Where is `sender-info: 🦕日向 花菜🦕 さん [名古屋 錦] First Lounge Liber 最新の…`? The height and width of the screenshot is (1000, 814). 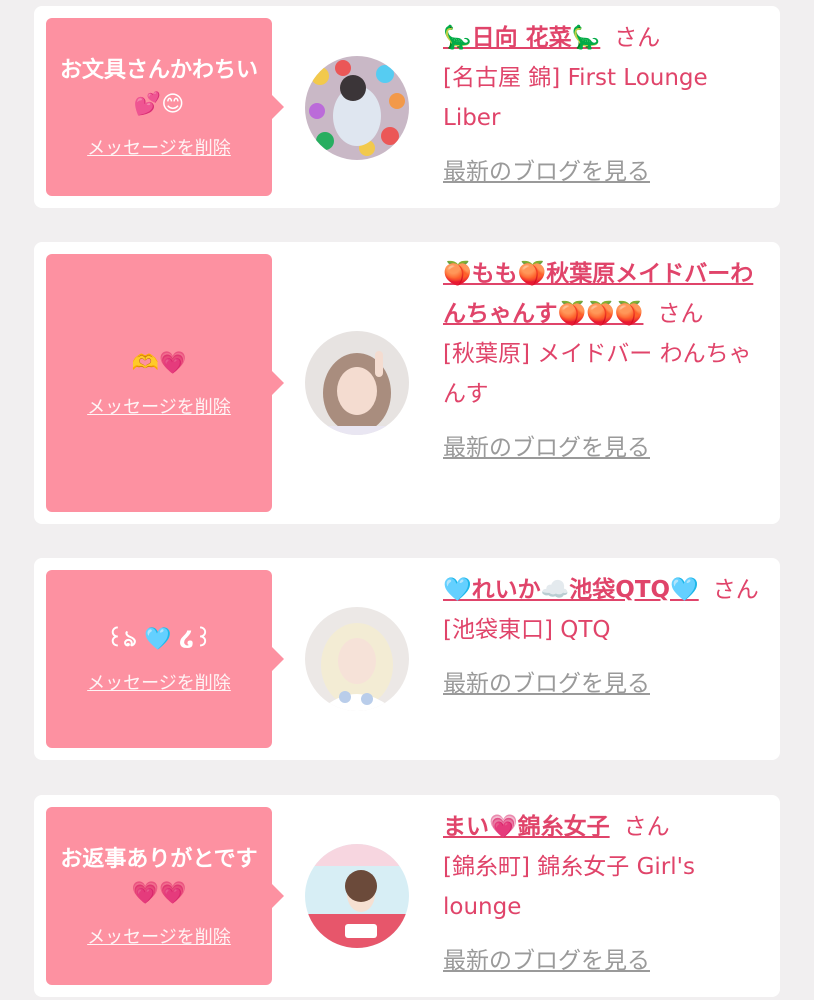 sender-info: 🦕日向 花菜🦕 さん [名古屋 錦] First Lounge Liber 最新の… is located at coordinates (603, 105).